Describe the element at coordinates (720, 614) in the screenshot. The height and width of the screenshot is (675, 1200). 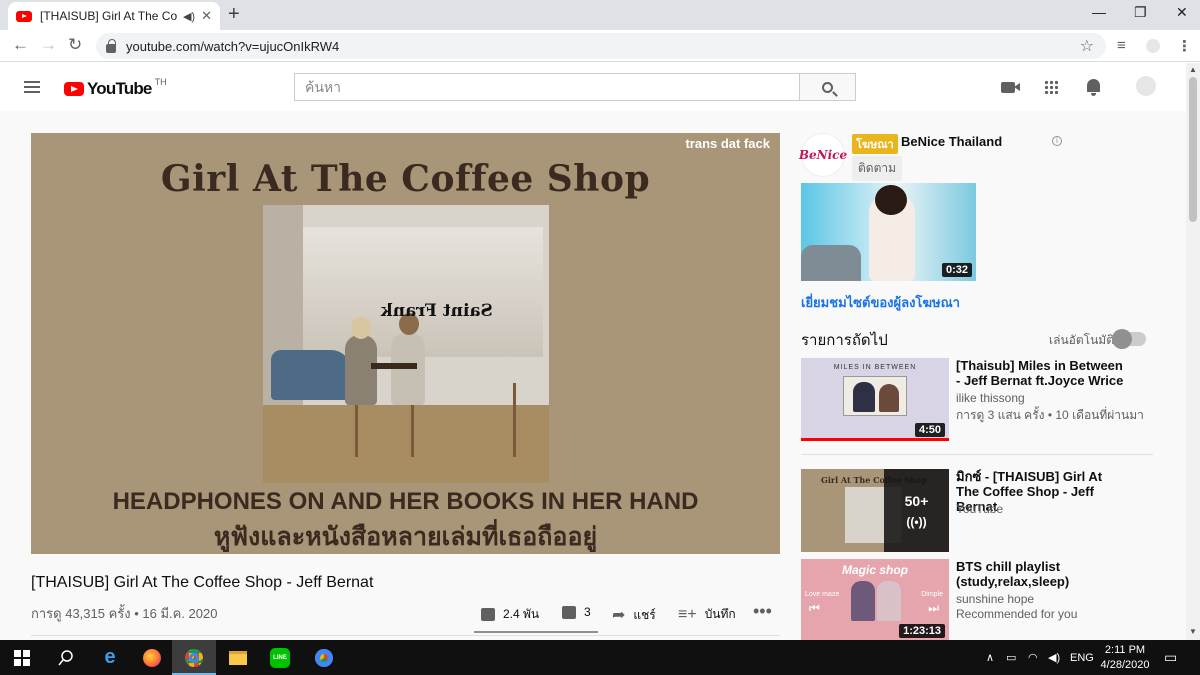
I see `save-label: บันทึก` at that location.